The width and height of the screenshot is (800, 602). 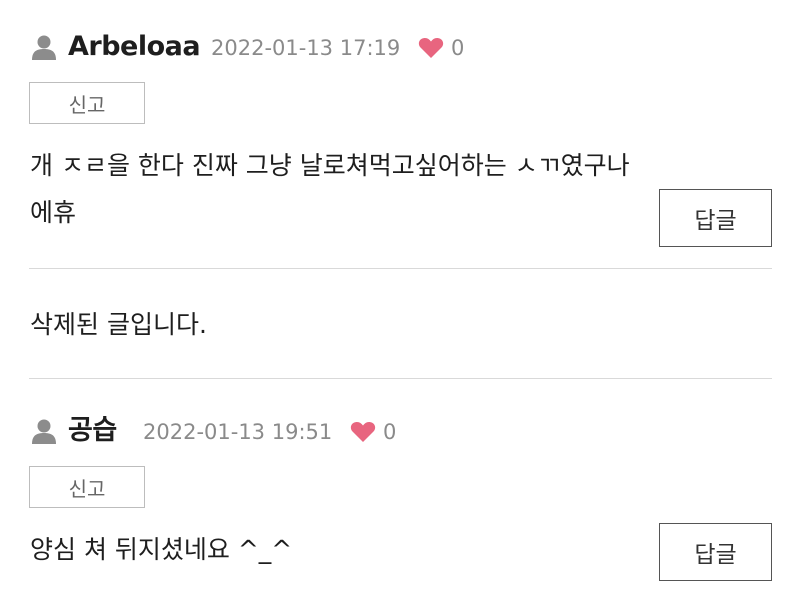 What do you see at coordinates (306, 48) in the screenshot?
I see `comment-timestamp: 2022-01-13 17:19` at bounding box center [306, 48].